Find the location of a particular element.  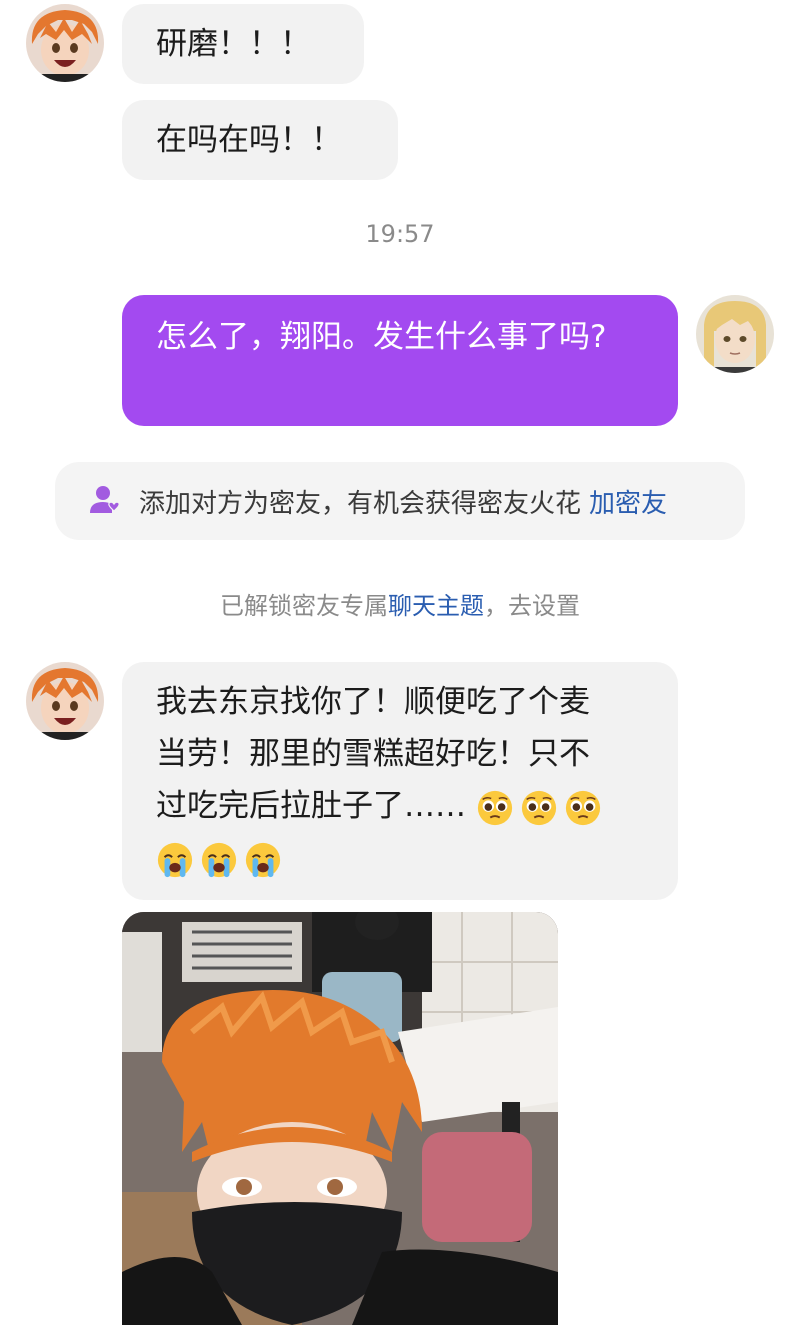

unlock-theme-notice: 已解锁密友专属聊天主题，去设置 is located at coordinates (400, 603).